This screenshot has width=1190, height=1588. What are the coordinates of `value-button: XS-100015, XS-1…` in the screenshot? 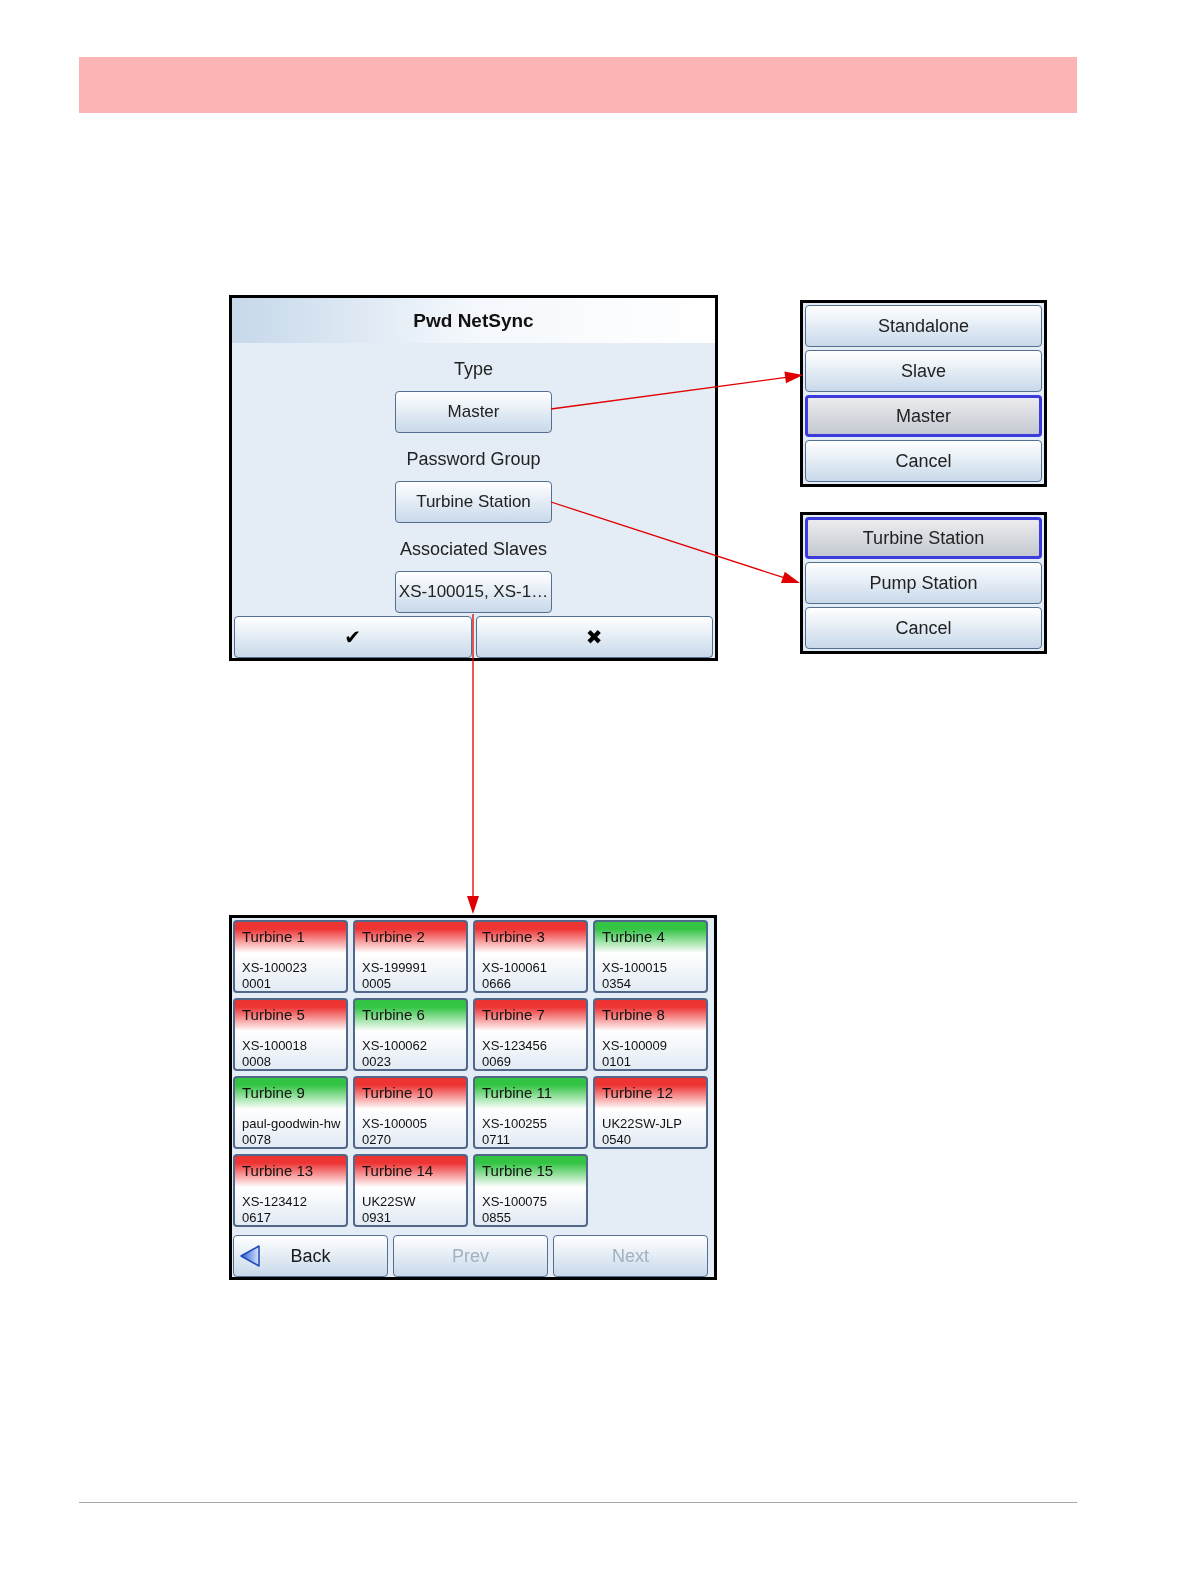 It's located at (473, 592).